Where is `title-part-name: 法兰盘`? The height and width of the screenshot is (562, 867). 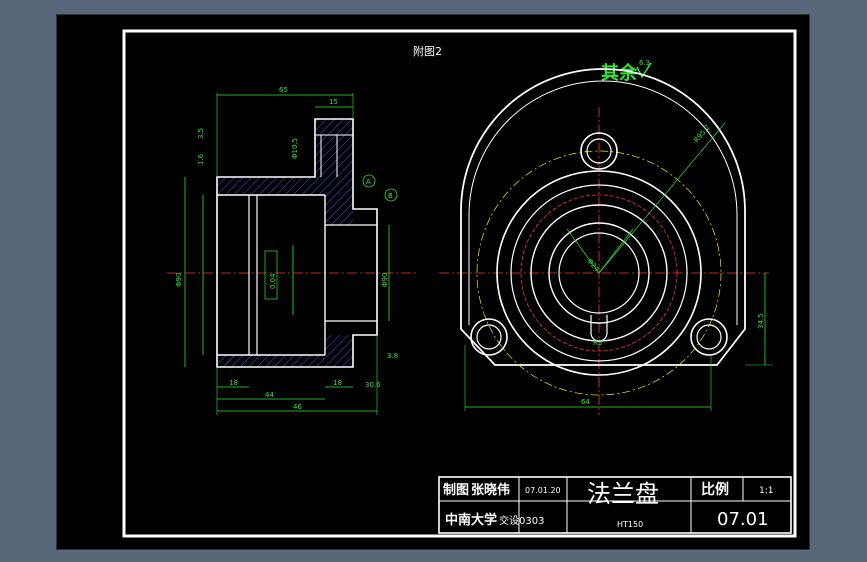
title-part-name: 法兰盘 is located at coordinates (623, 494).